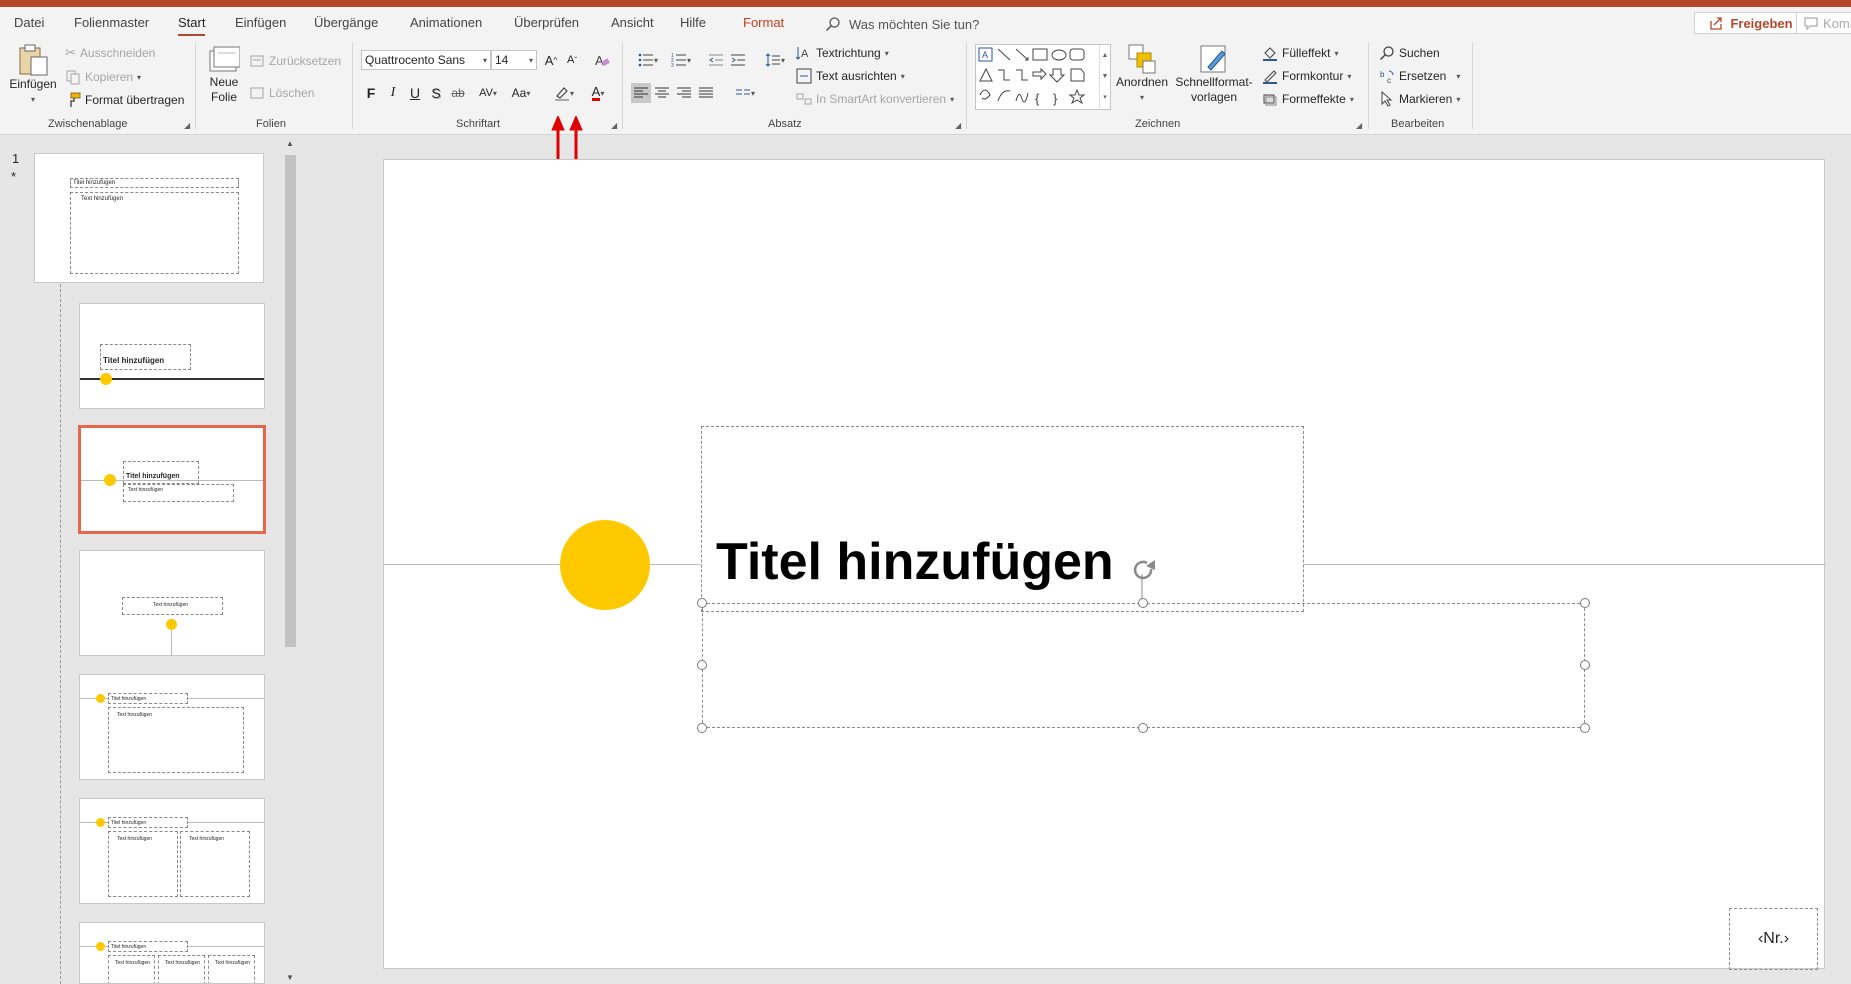  I want to click on grow-font-button: A ^, so click(551, 60).